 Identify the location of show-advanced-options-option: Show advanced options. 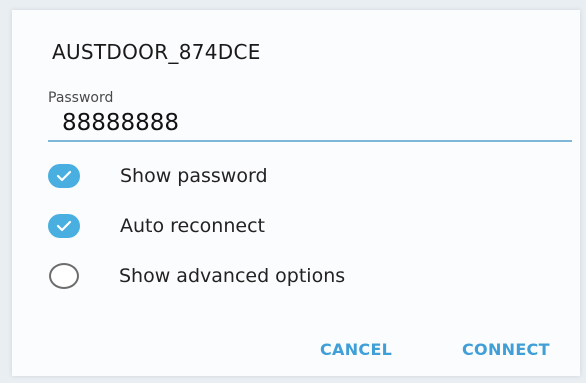
(196, 276).